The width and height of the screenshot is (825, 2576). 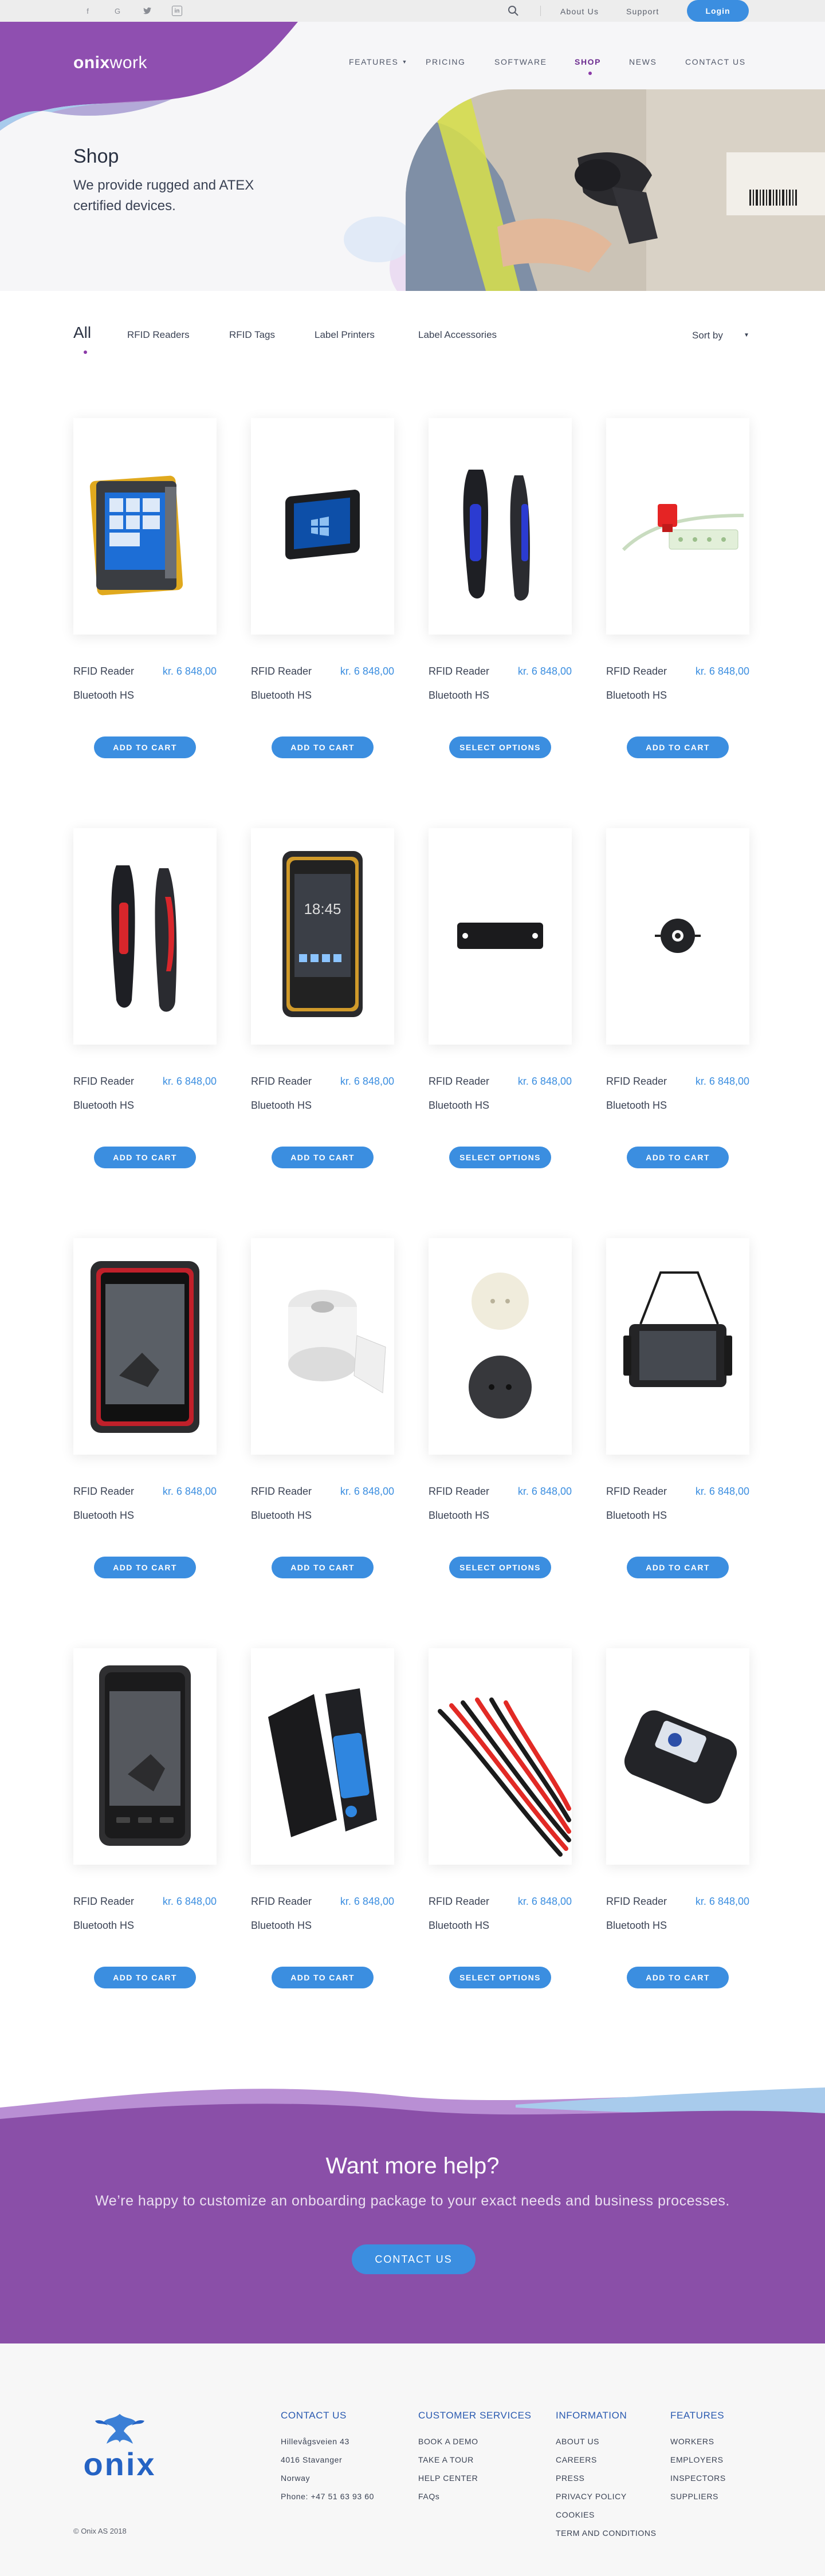 What do you see at coordinates (520, 61) in the screenshot?
I see `nav-software: SOFTWARE` at bounding box center [520, 61].